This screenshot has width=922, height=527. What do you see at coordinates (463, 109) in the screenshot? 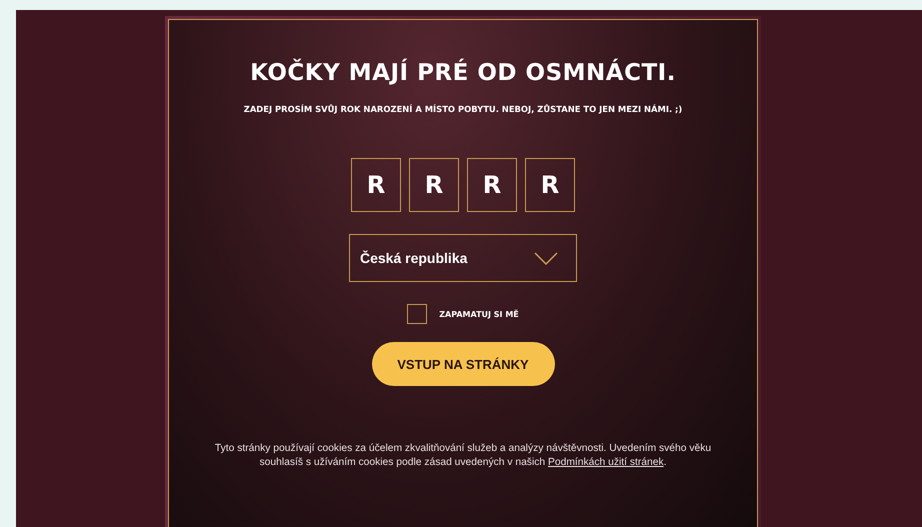
I see `modal-subtitle: ZADEJ PROSÍM SVŮJ ROK NAROZENÍ A MÍSTO POBYTU. NEBOJ, ZŮSTANE TO JEN MEZI NÁMI. ;)` at bounding box center [463, 109].